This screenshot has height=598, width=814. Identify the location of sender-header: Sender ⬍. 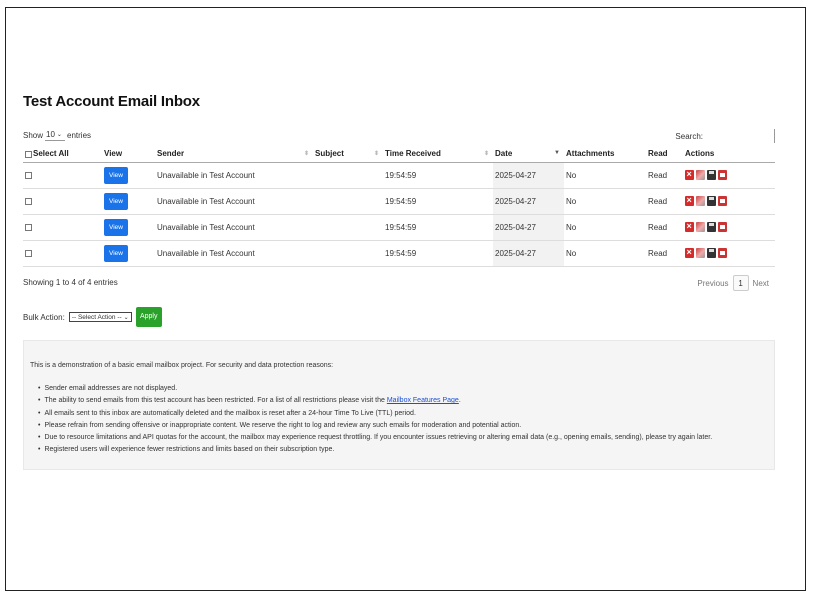
(234, 154).